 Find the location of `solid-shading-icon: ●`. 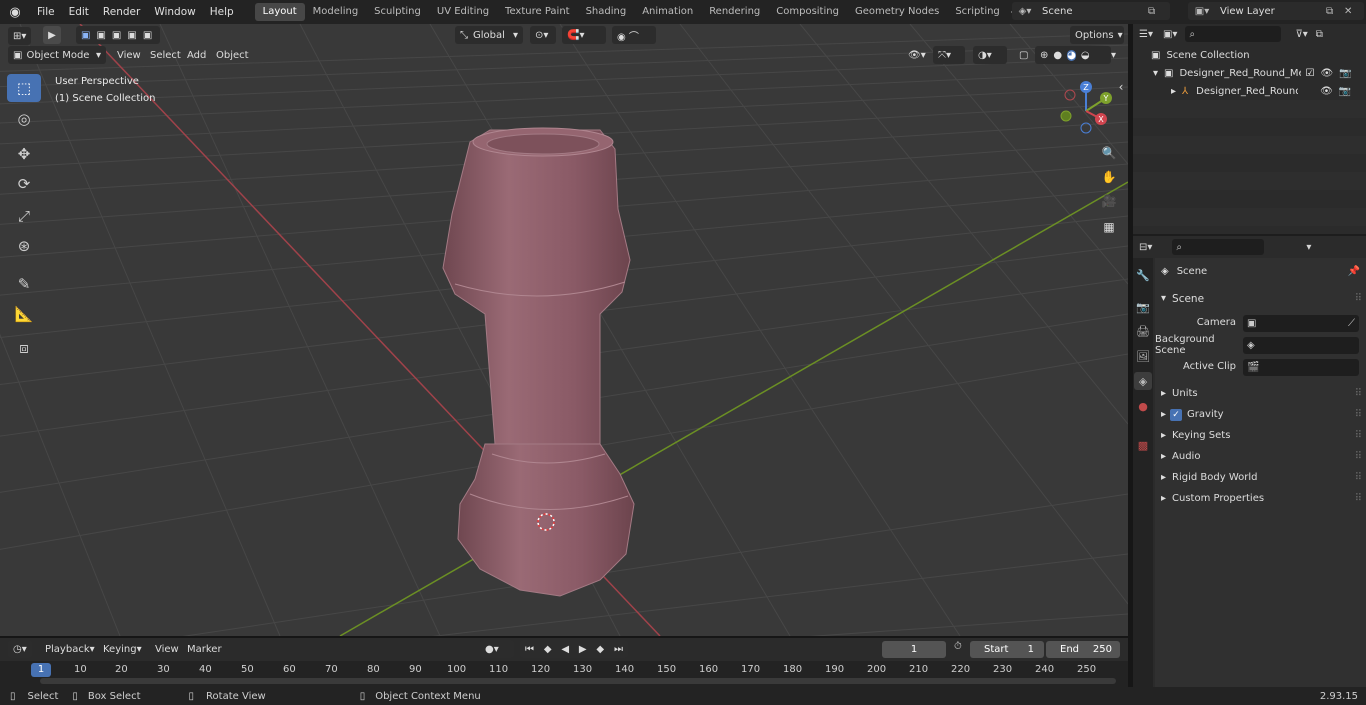

solid-shading-icon: ● is located at coordinates (1057, 55).